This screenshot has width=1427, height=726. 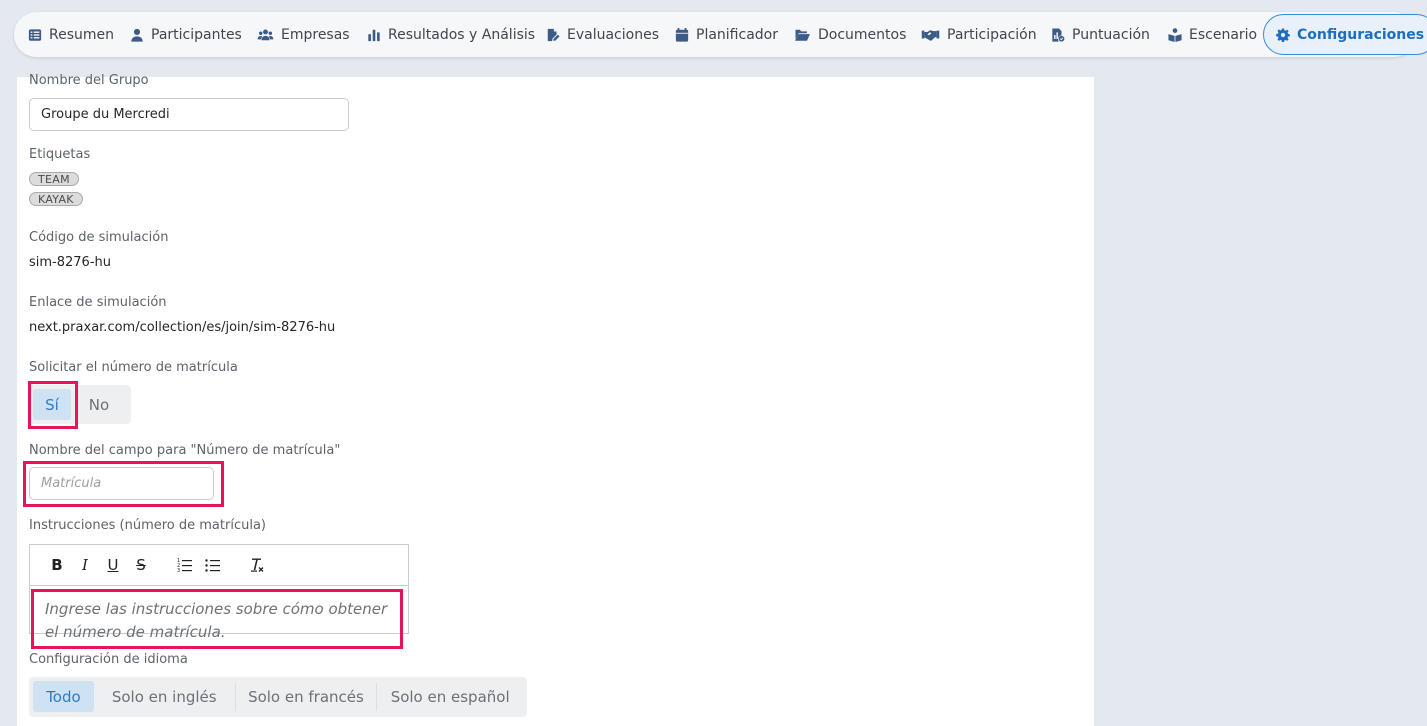 I want to click on request-id-no-option: No, so click(x=99, y=404).